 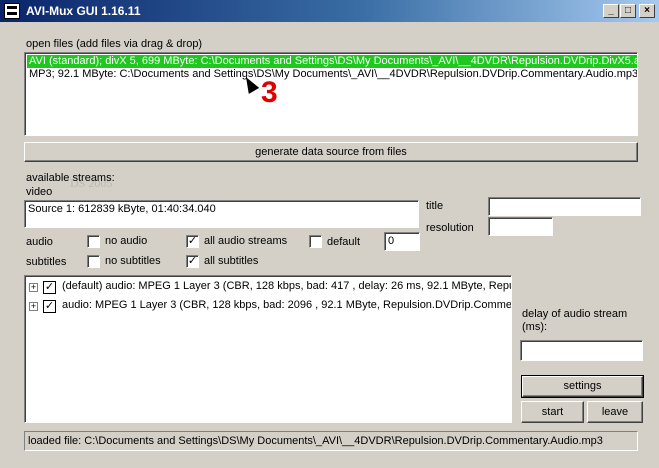 What do you see at coordinates (93, 261) in the screenshot?
I see `no-subtitles-checkbox` at bounding box center [93, 261].